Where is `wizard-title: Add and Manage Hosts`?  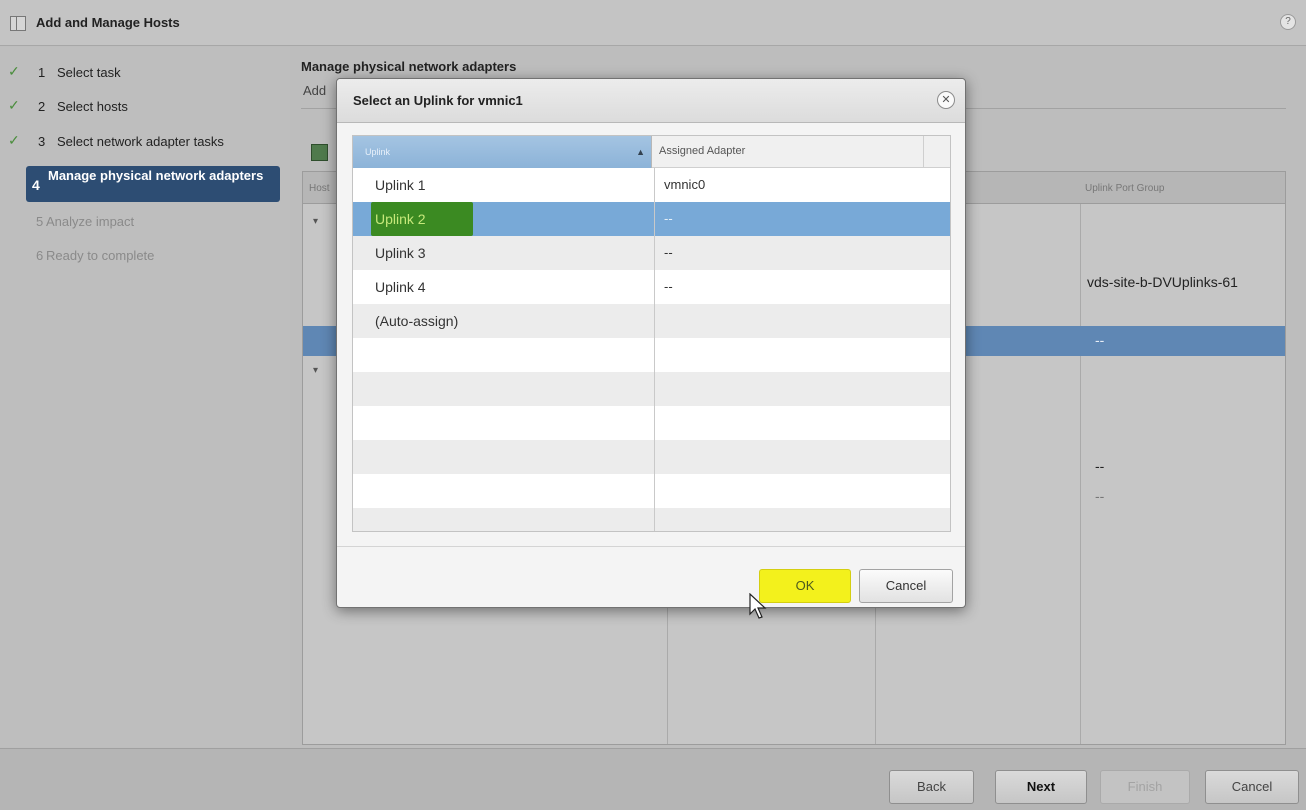 wizard-title: Add and Manage Hosts is located at coordinates (108, 22).